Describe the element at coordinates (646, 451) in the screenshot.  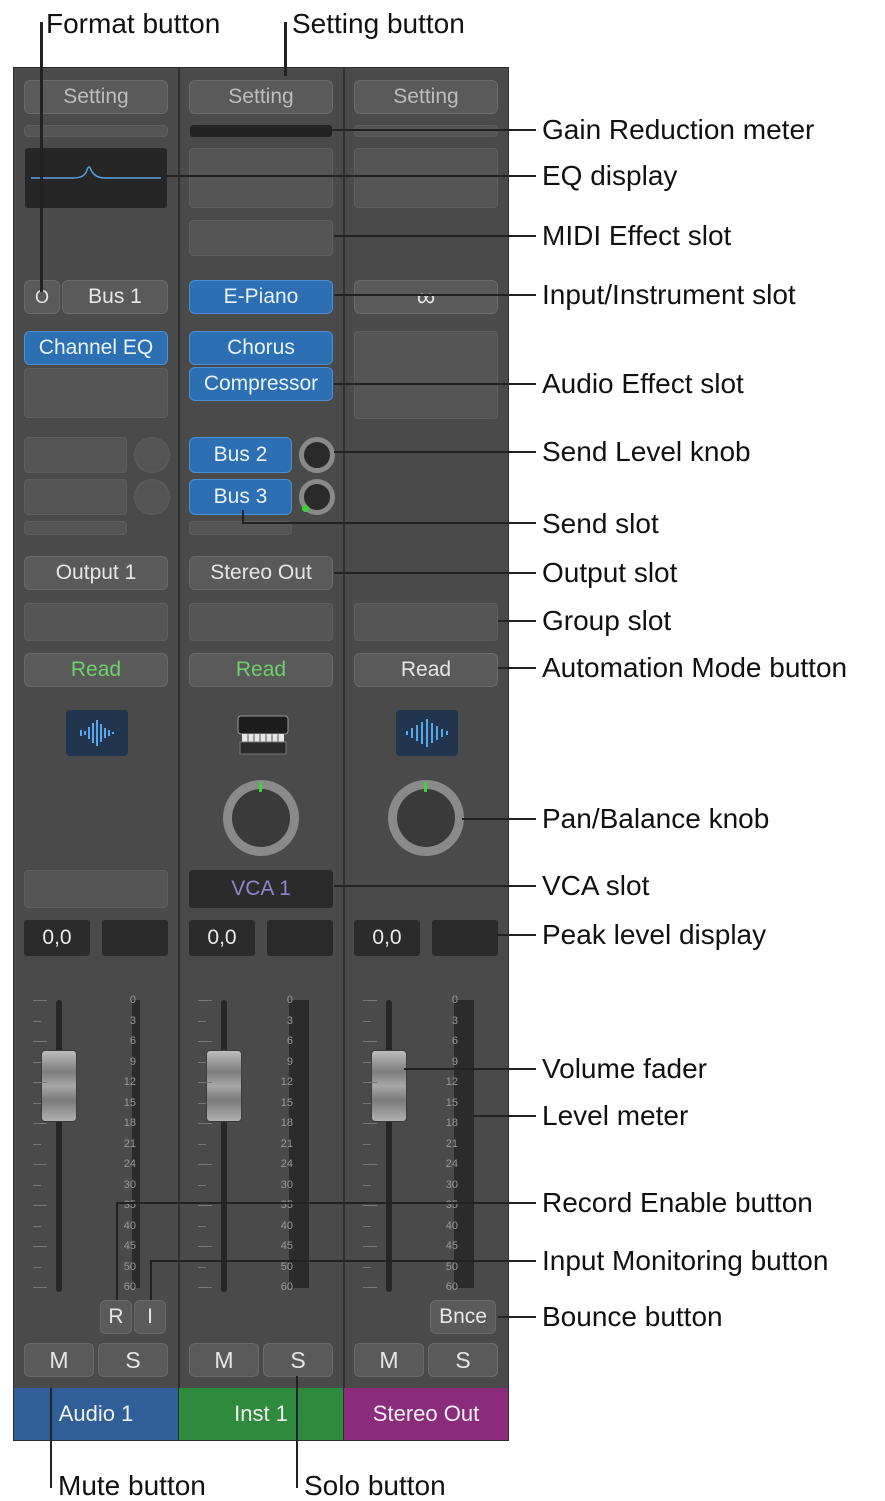
I see `callout-send-level-knob: Send Level knob` at that location.